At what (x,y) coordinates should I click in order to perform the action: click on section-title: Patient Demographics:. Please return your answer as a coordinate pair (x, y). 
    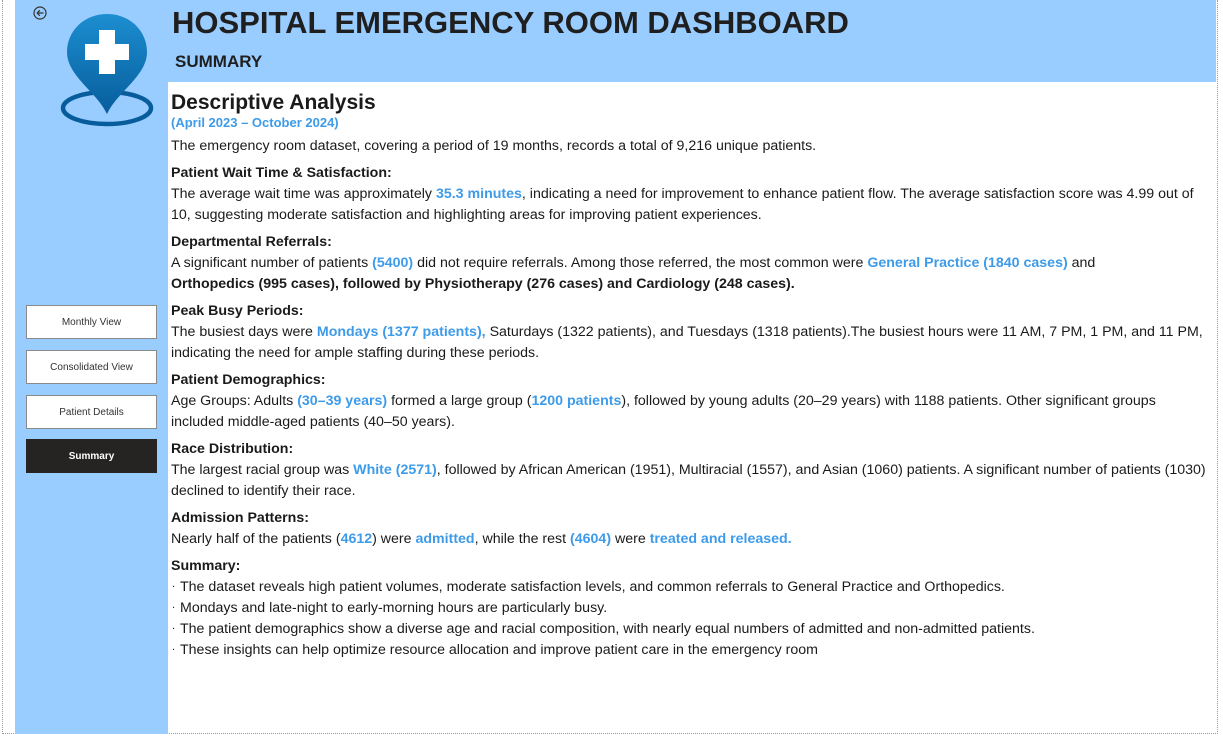
    Looking at the image, I should click on (248, 380).